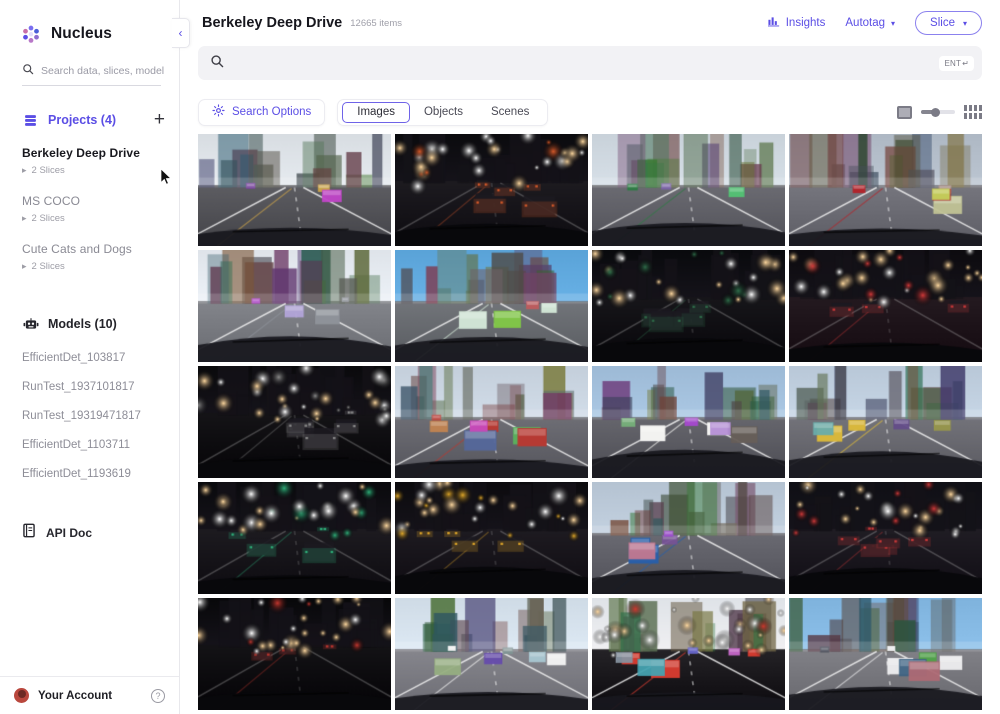  What do you see at coordinates (75, 695) in the screenshot?
I see `account-label: Your Account` at bounding box center [75, 695].